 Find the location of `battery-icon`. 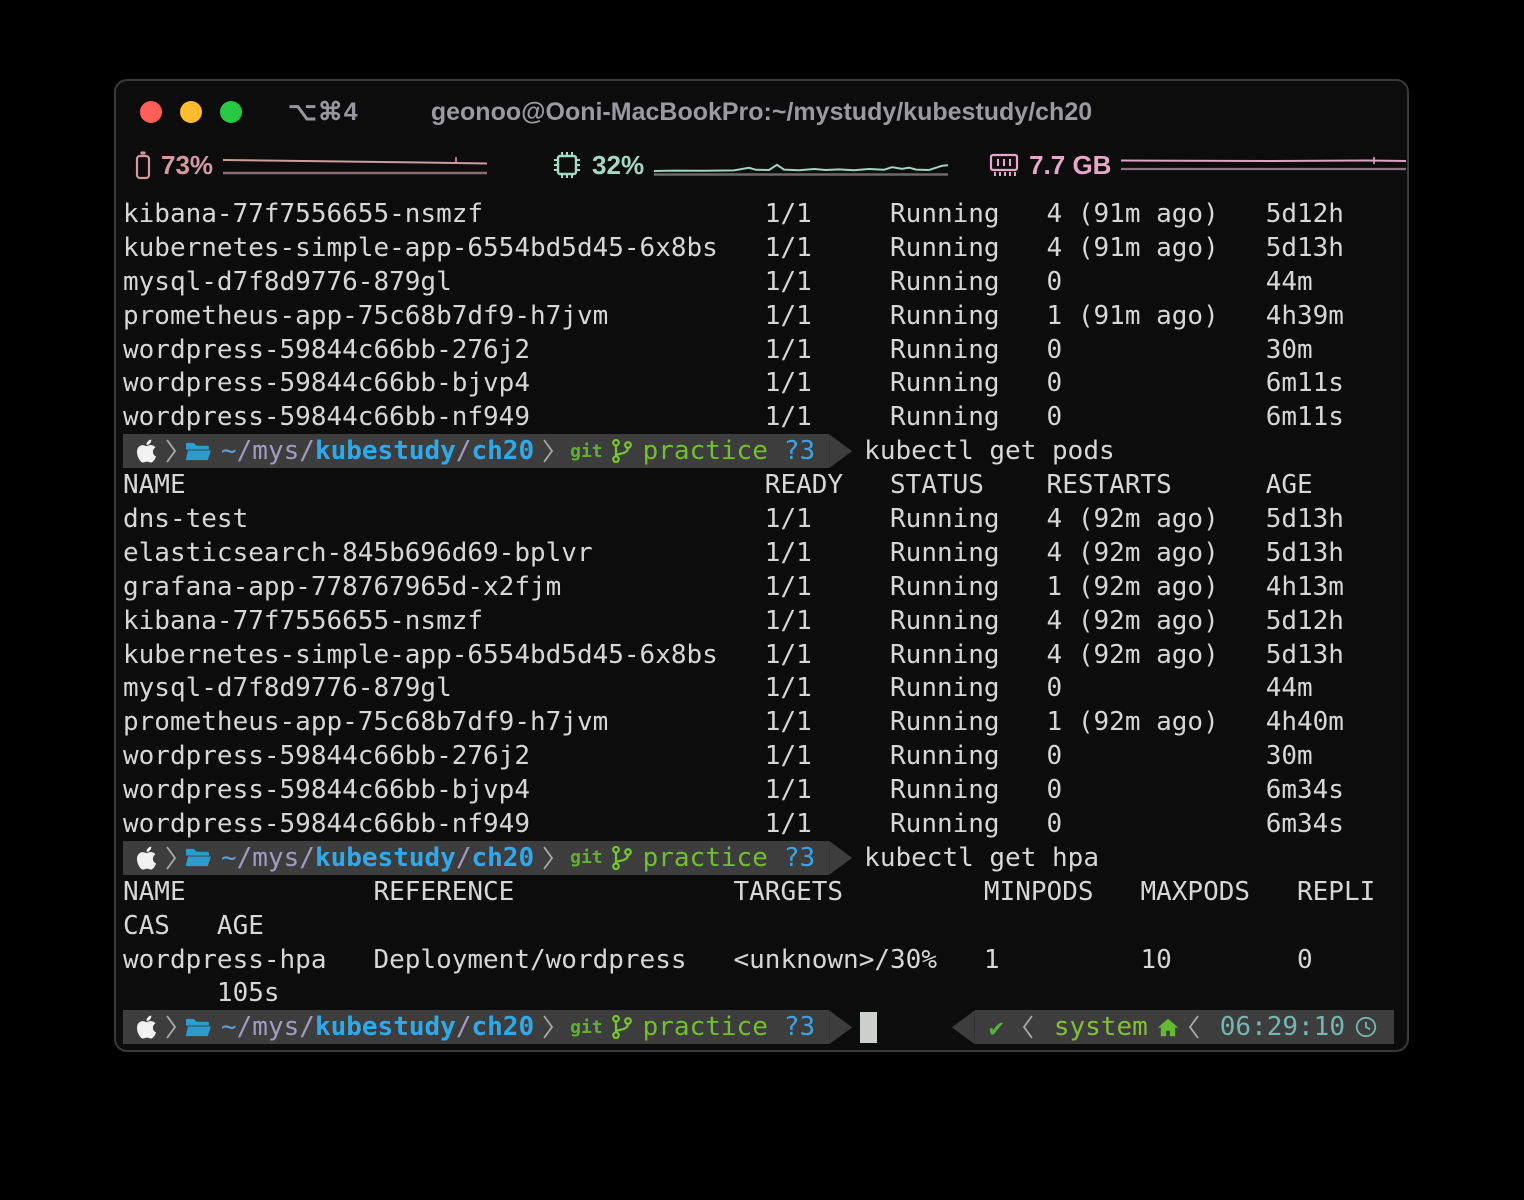

battery-icon is located at coordinates (143, 165).